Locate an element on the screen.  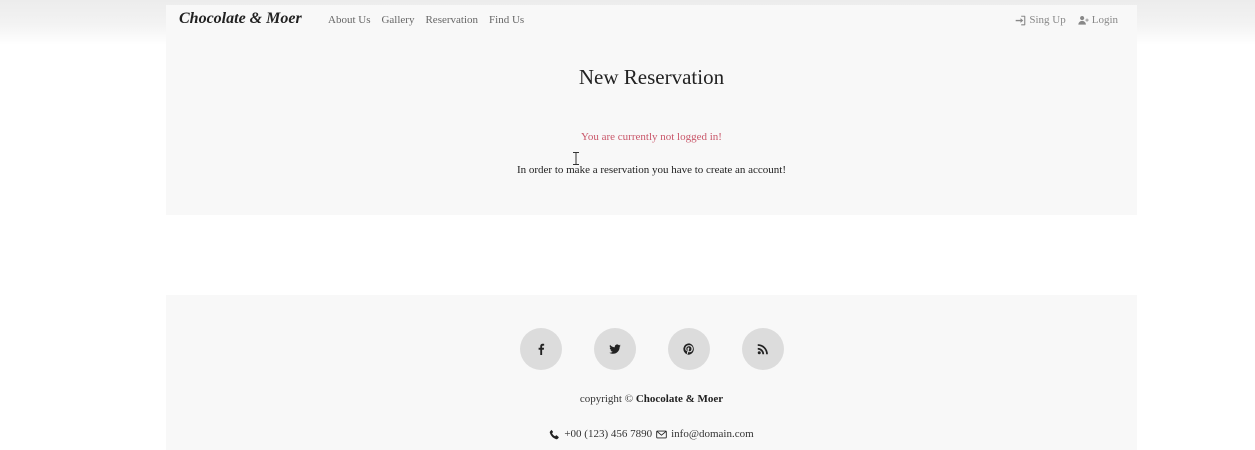
signup-label: Sing Up is located at coordinates (1047, 20).